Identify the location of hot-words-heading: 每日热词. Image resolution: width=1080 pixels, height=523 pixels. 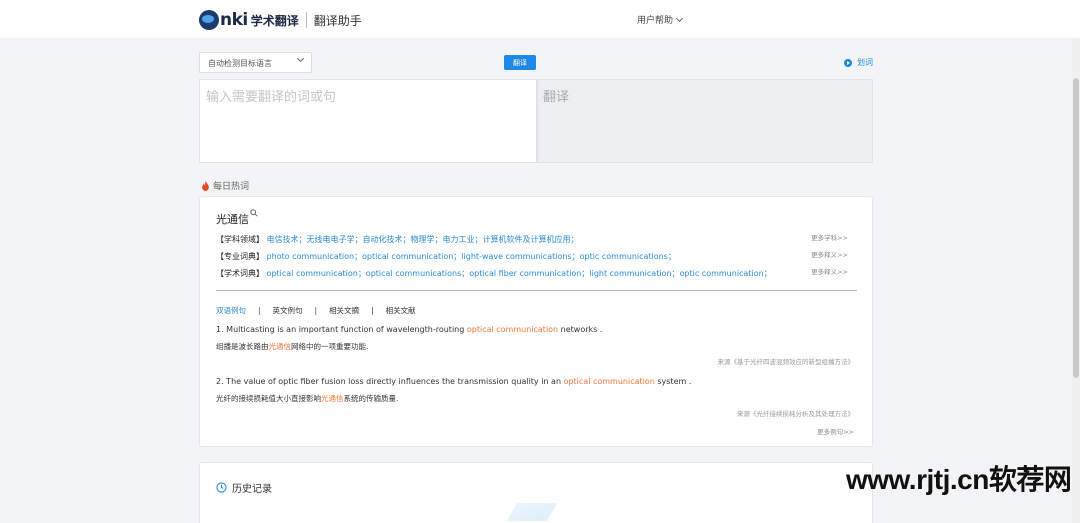
(225, 185).